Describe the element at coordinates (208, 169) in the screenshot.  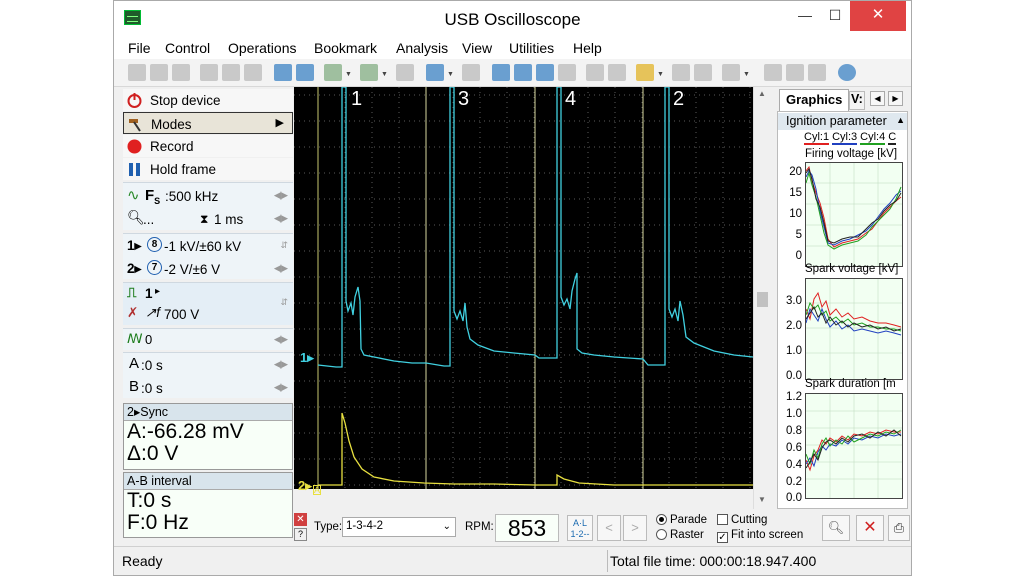
I see `hold-frame-button: Hold frame` at that location.